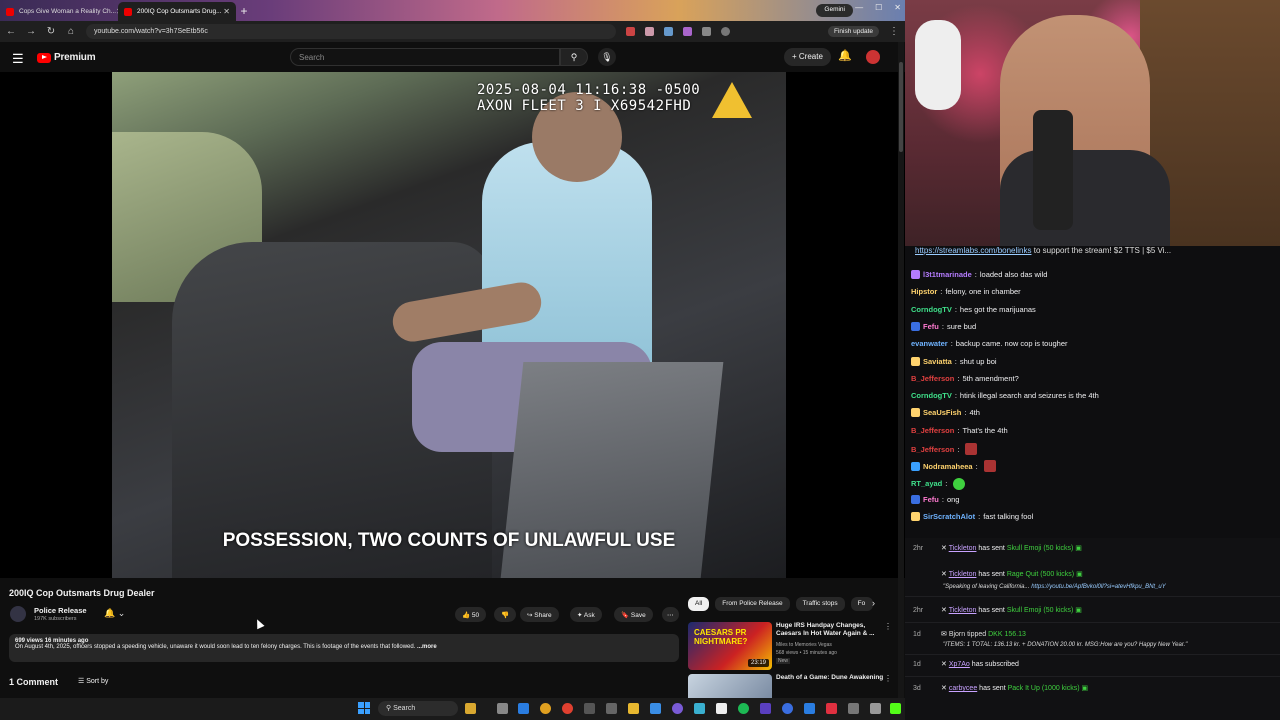 Image resolution: width=1280 pixels, height=720 pixels. Describe the element at coordinates (364, 708) in the screenshot. I see `windows-start-icon` at that location.